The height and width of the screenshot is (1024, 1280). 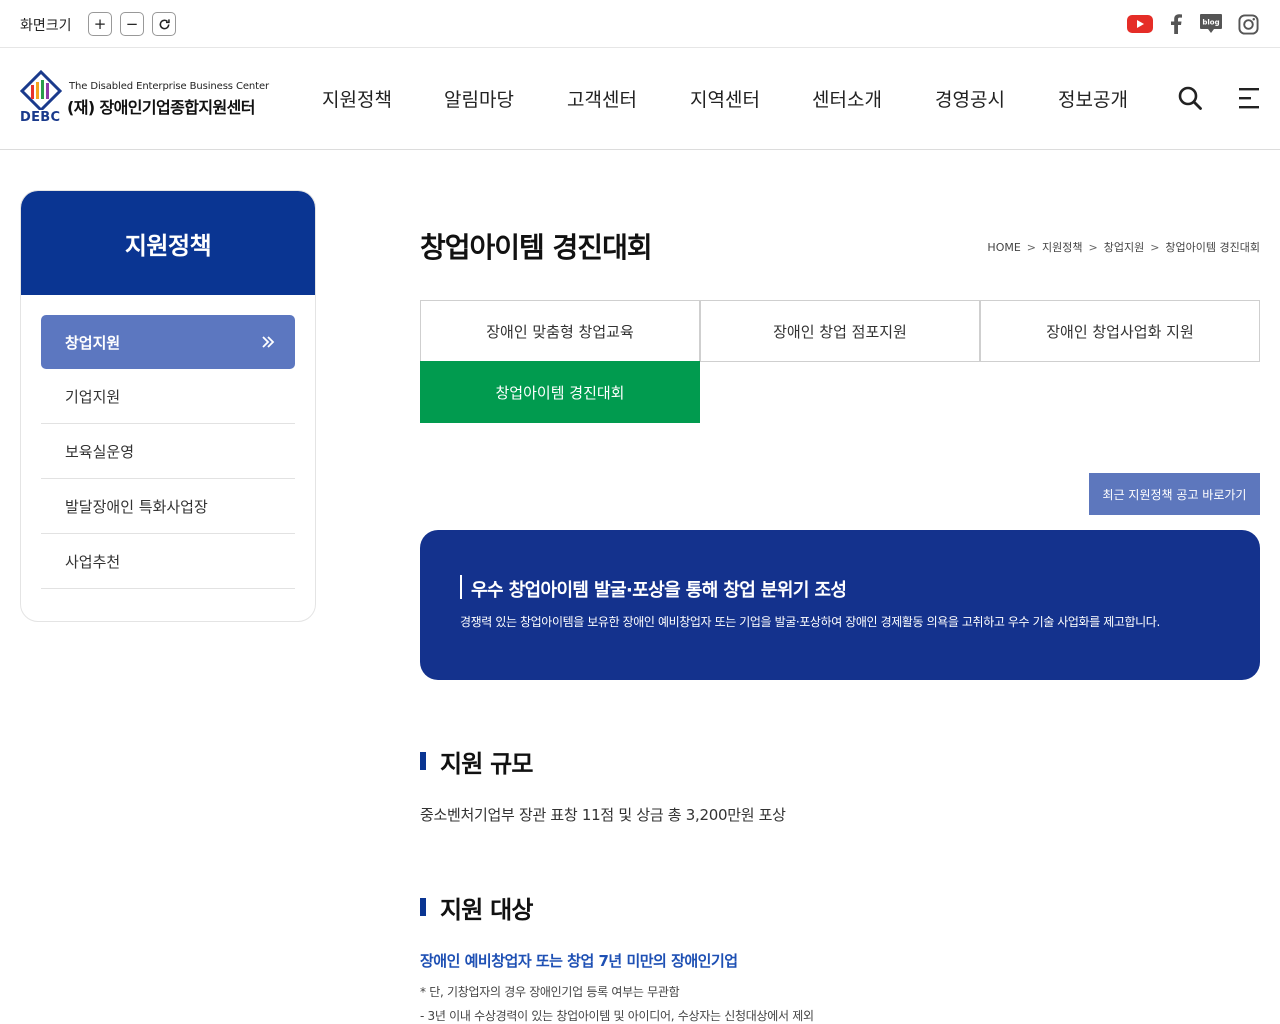 I want to click on section-title-scale: 지원 규모, so click(x=486, y=764).